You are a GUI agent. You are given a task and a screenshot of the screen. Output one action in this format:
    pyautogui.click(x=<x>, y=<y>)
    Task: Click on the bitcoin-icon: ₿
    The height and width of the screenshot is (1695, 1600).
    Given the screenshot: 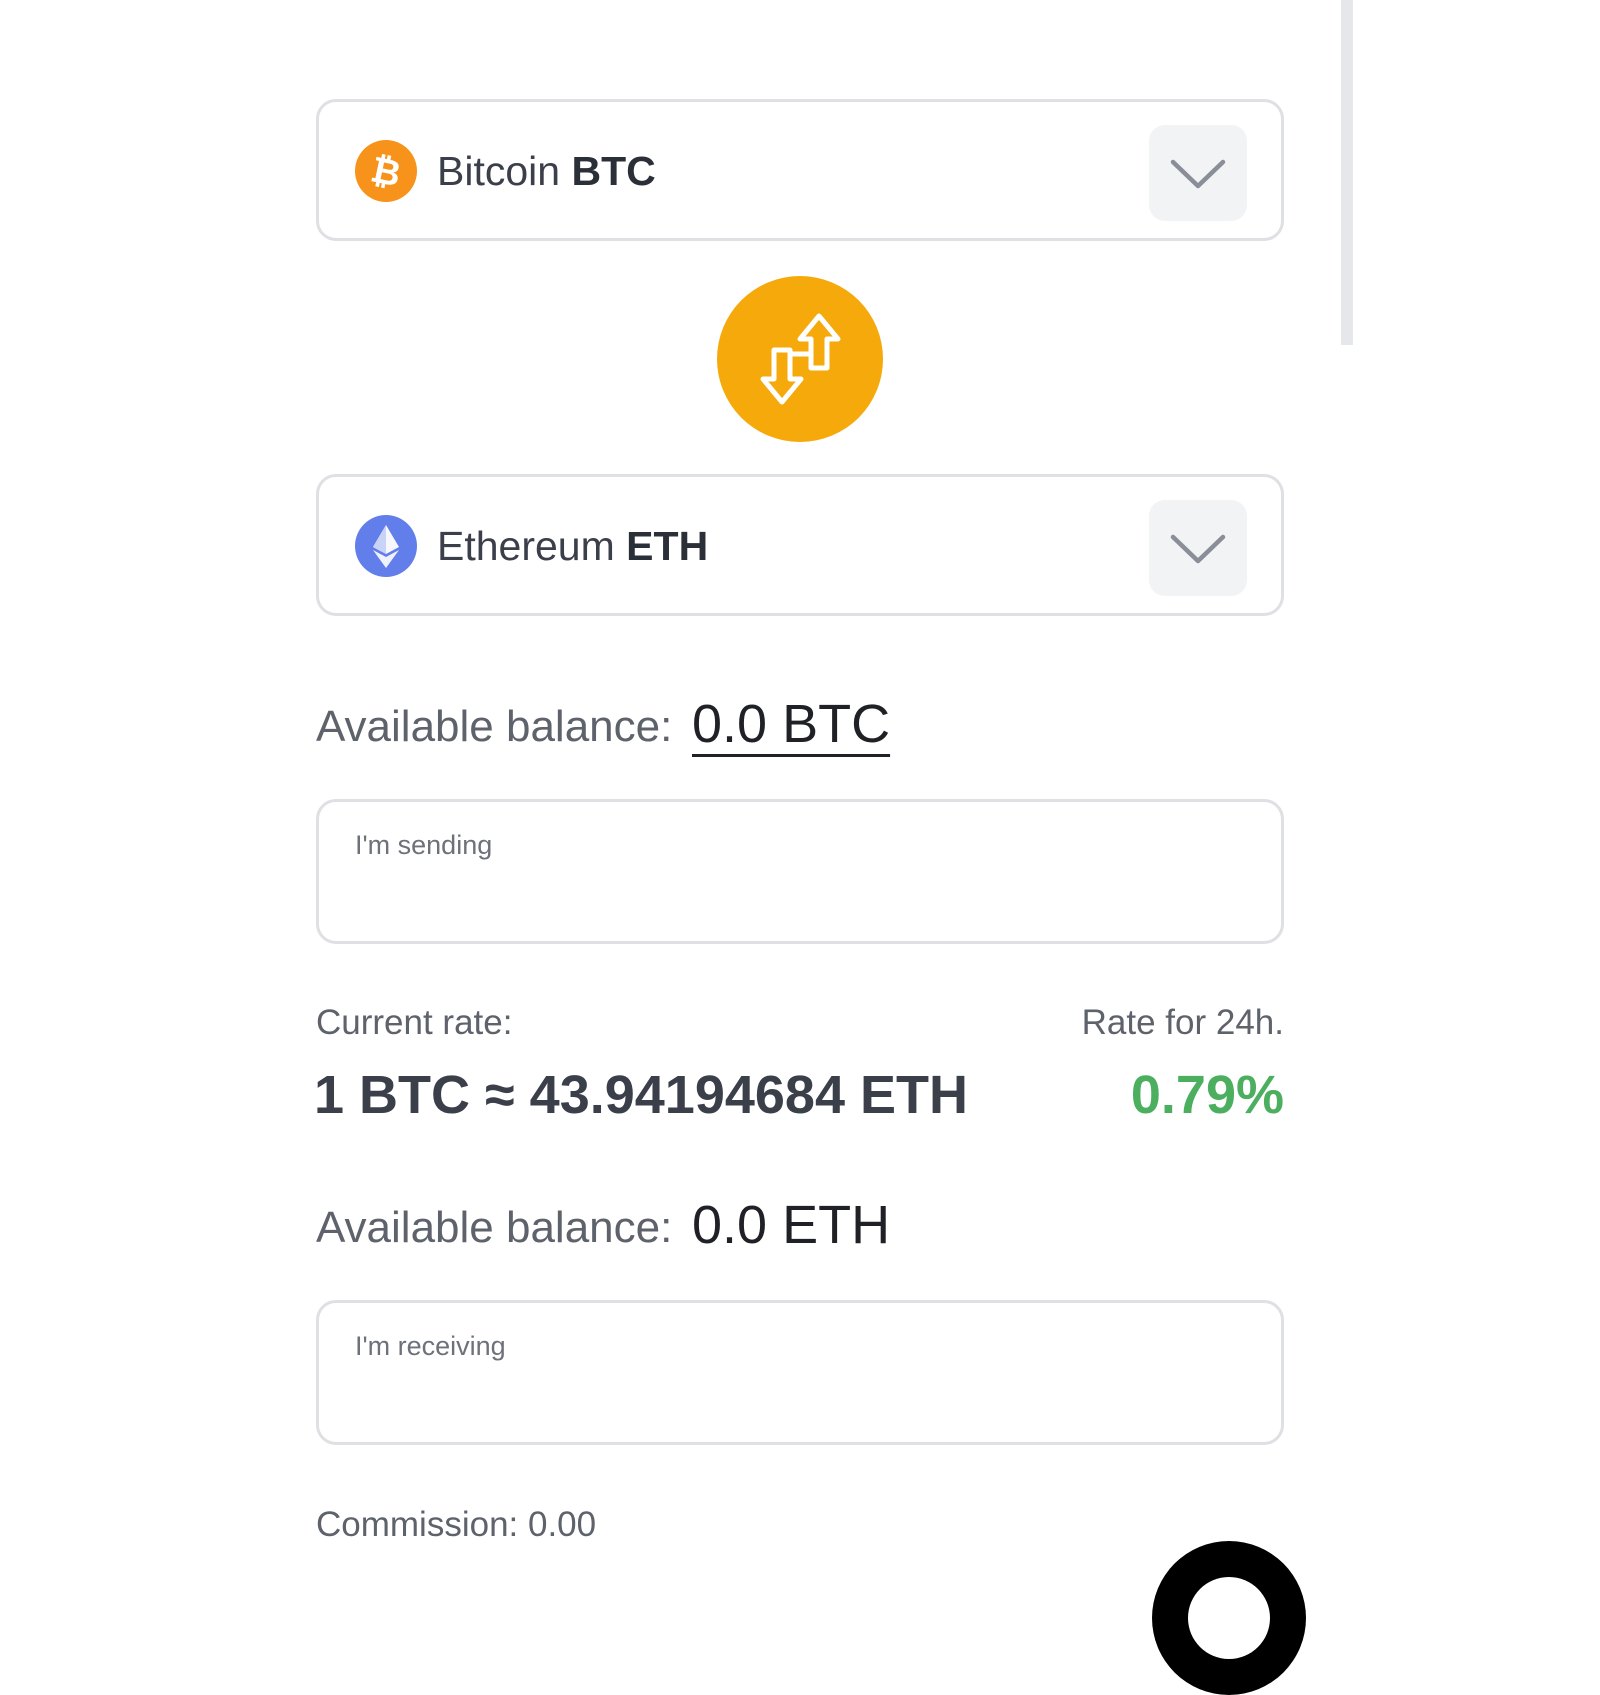 What is the action you would take?
    pyautogui.click(x=386, y=171)
    